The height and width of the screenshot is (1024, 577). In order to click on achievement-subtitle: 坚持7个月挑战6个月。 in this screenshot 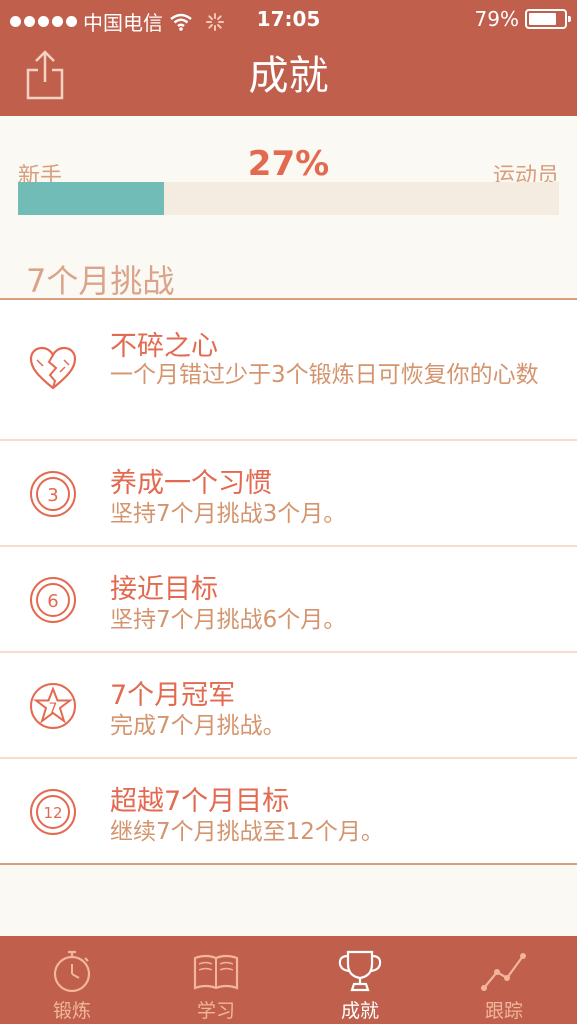, I will do `click(228, 620)`.